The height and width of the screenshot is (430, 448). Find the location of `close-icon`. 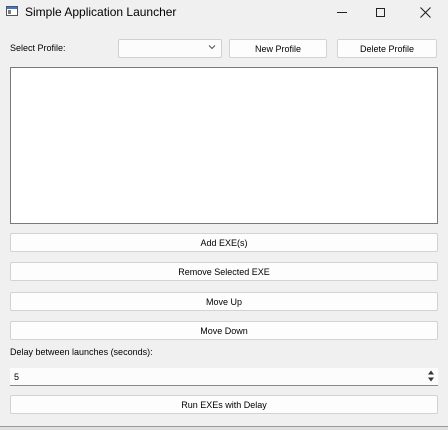

close-icon is located at coordinates (425, 12).